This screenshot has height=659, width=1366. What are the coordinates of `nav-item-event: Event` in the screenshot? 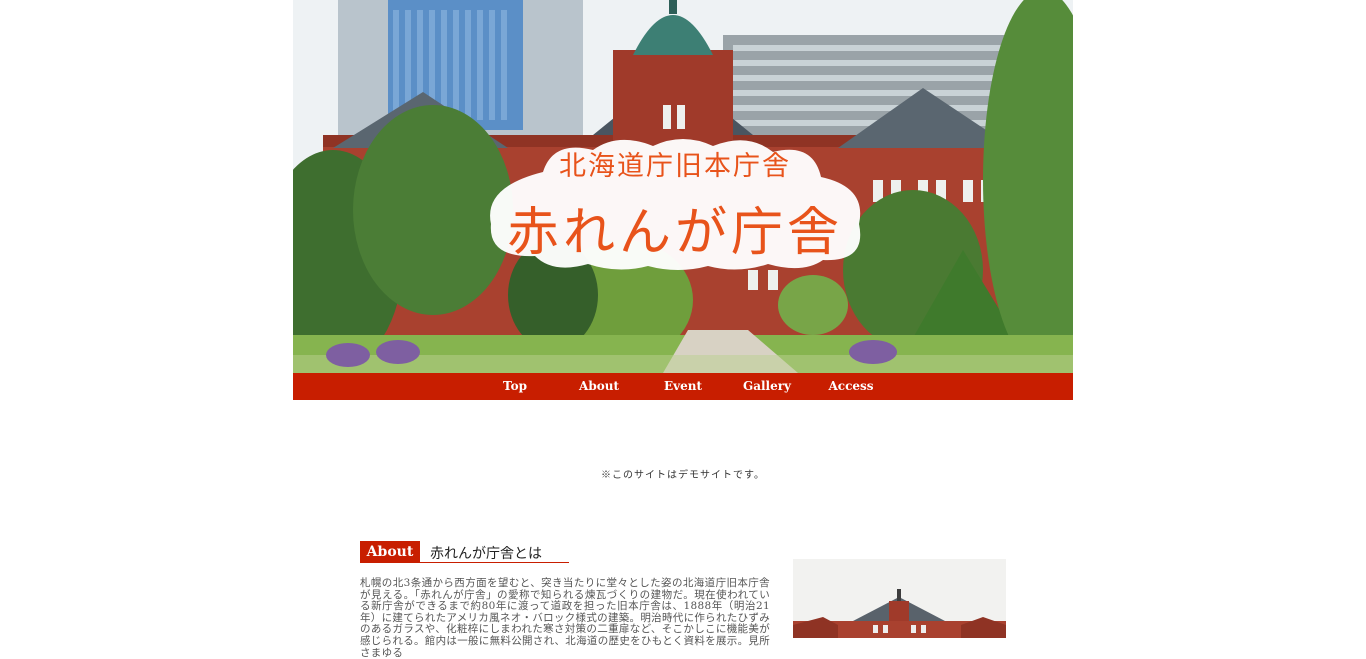 It's located at (683, 386).